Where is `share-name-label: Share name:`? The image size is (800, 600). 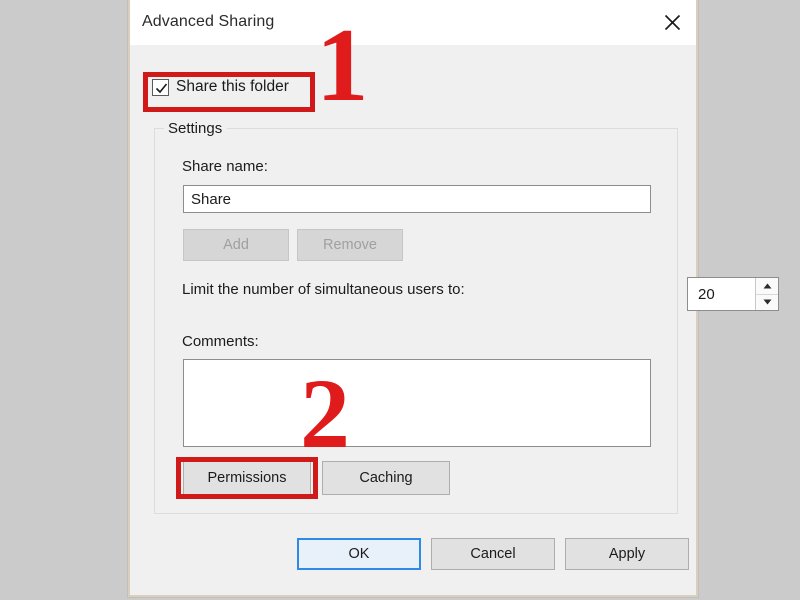 share-name-label: Share name: is located at coordinates (225, 166).